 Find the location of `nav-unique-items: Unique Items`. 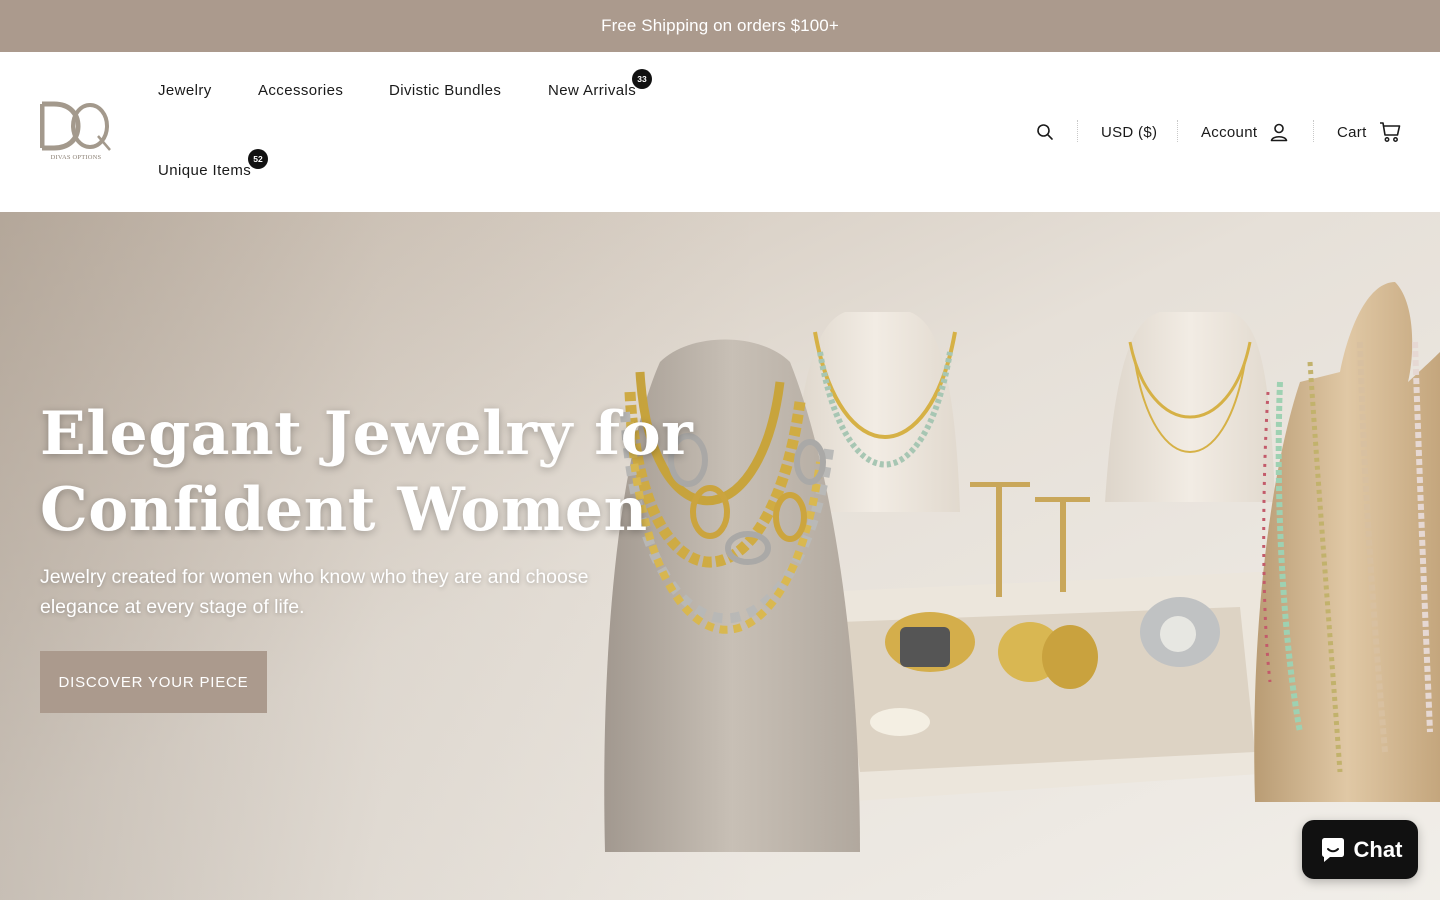

nav-unique-items: Unique Items is located at coordinates (204, 170).